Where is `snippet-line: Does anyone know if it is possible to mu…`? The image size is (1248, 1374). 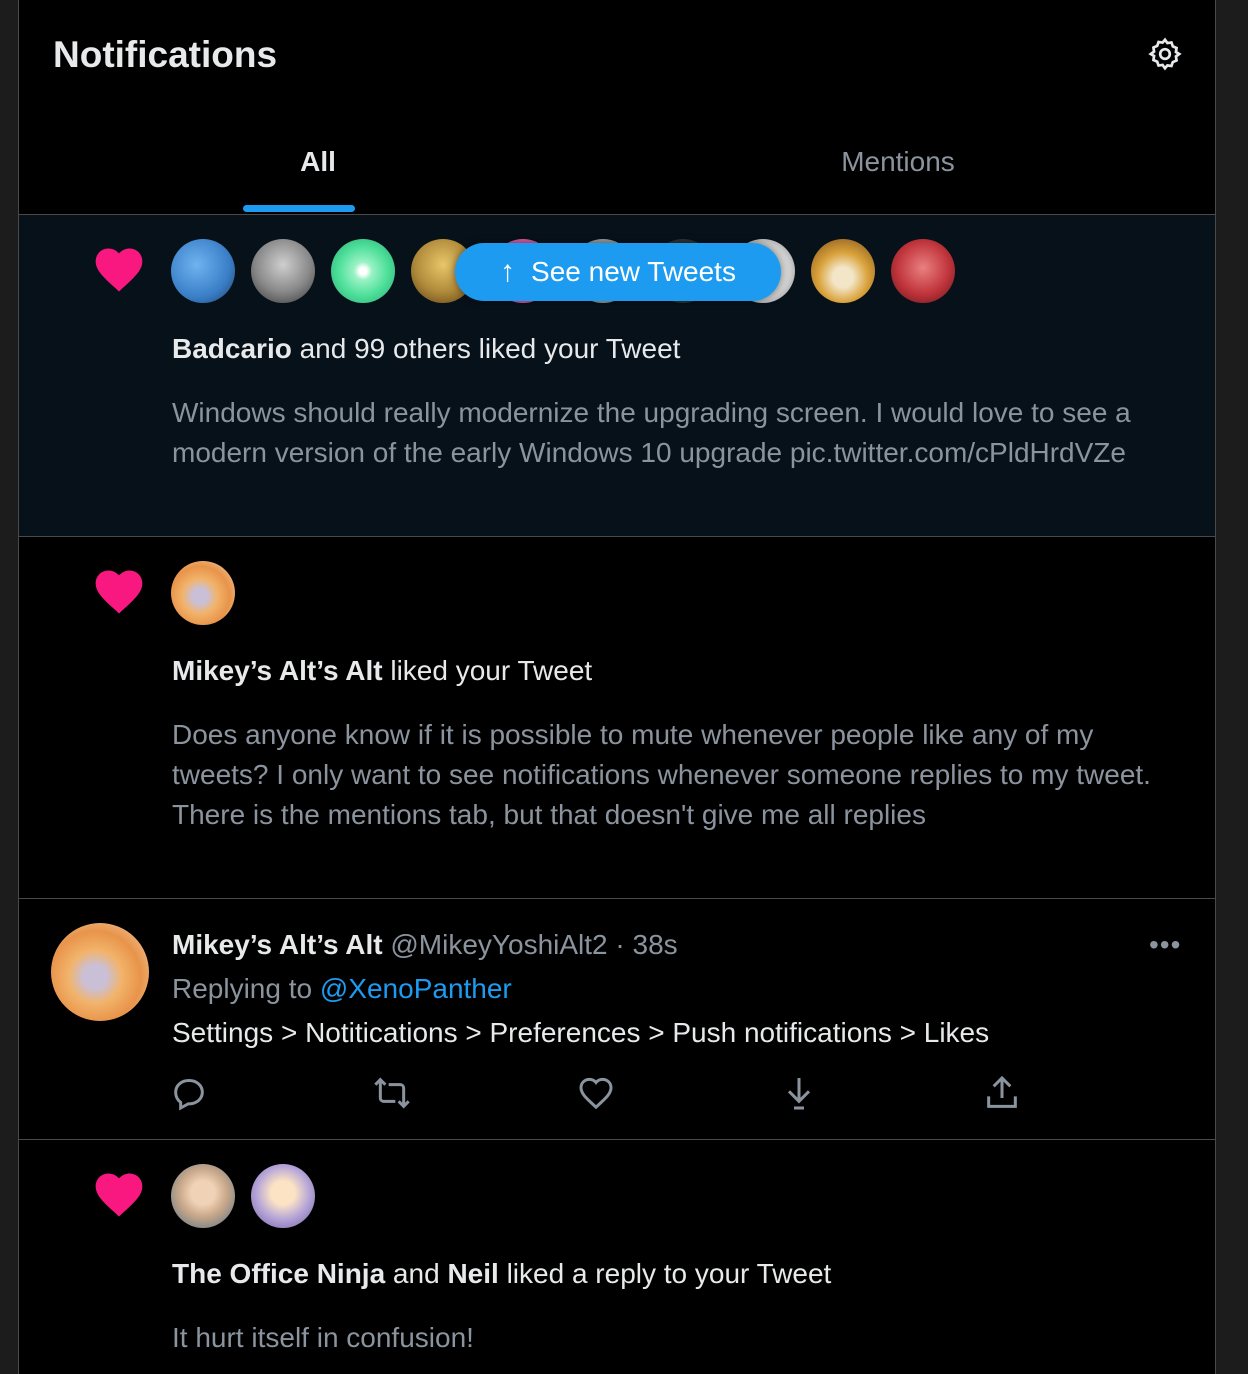 snippet-line: Does anyone know if it is possible to mu… is located at coordinates (661, 754).